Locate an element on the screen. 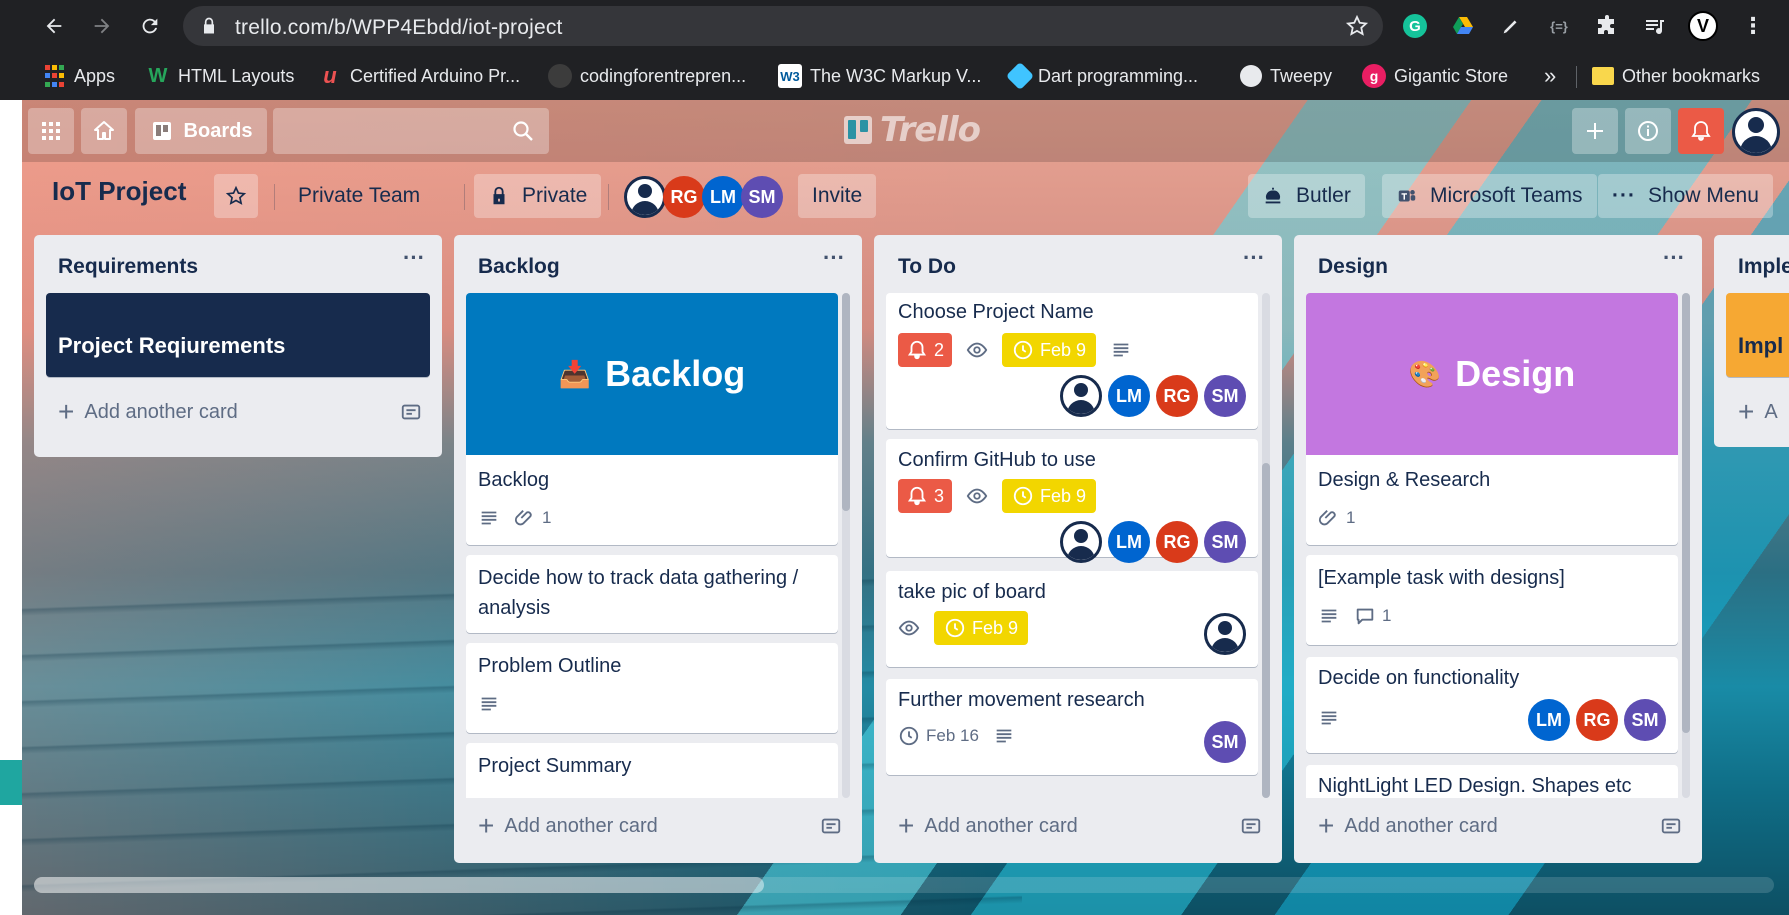 This screenshot has width=1789, height=915. card: take pic of board Feb 9 is located at coordinates (1072, 619).